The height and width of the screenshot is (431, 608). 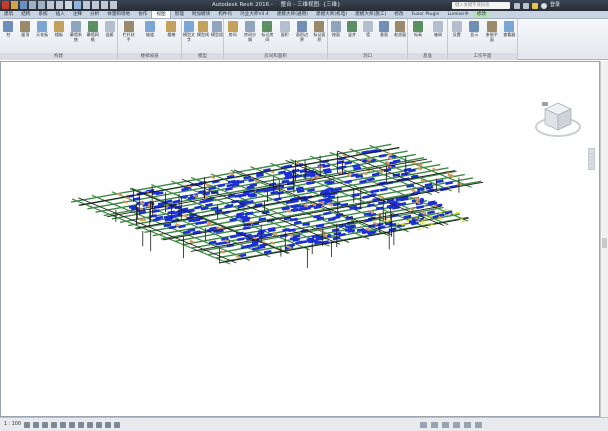 I want to click on tab-3: 插入, so click(x=60, y=14).